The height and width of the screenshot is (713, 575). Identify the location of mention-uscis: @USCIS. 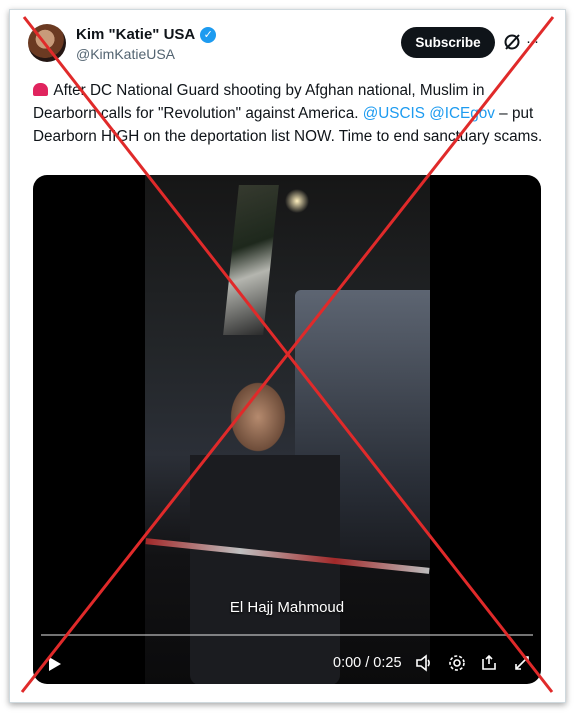
(394, 113).